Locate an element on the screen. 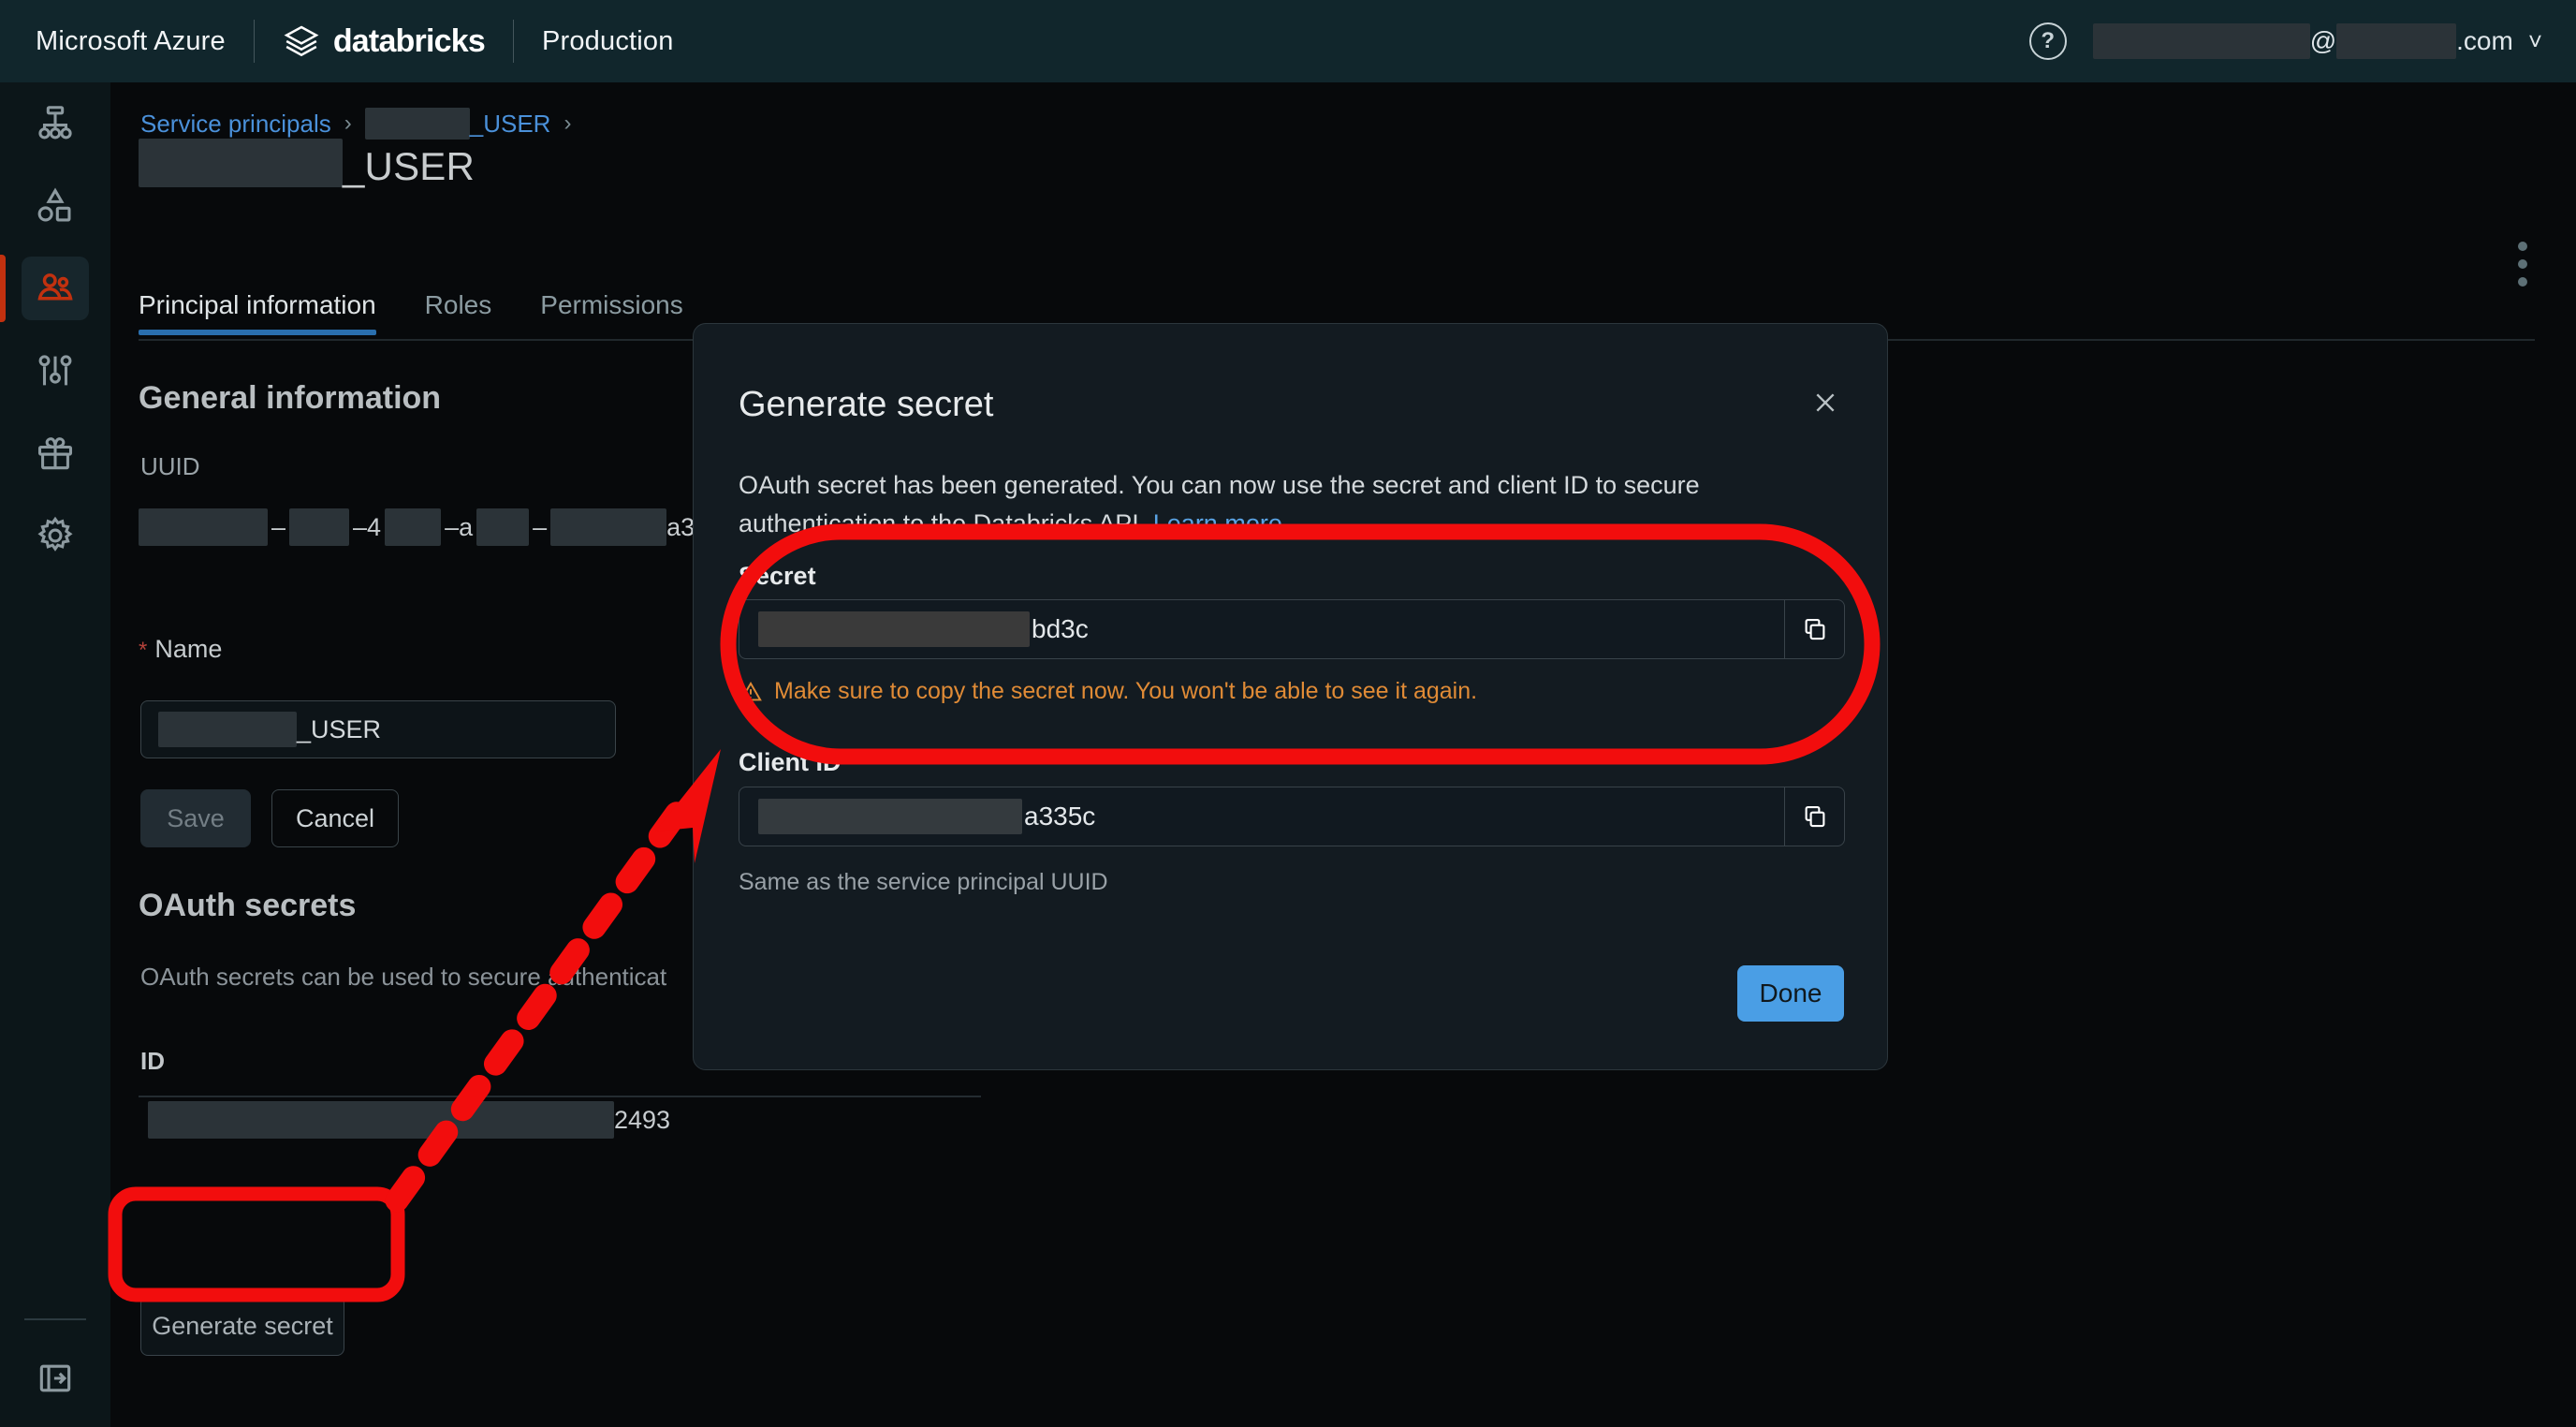  page-title-redaction is located at coordinates (241, 163).